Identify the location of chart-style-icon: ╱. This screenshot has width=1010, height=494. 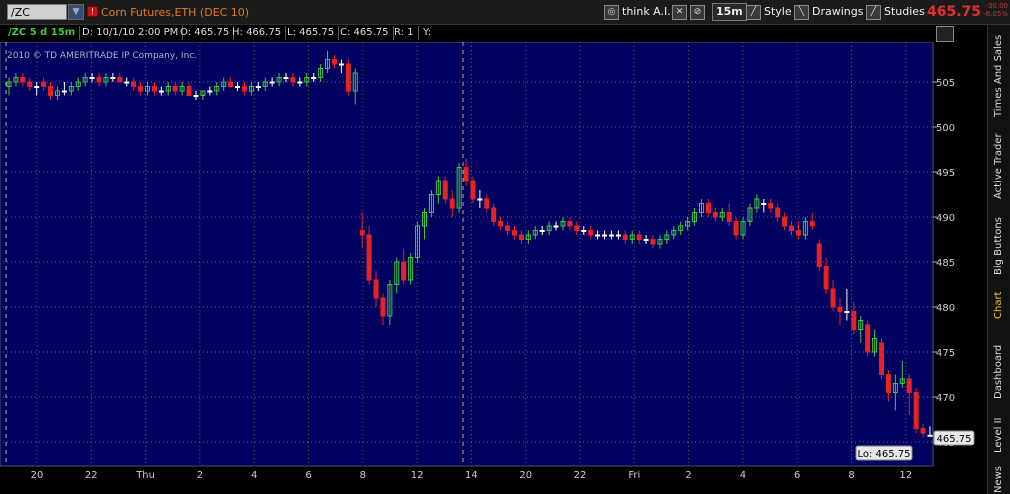
(753, 12).